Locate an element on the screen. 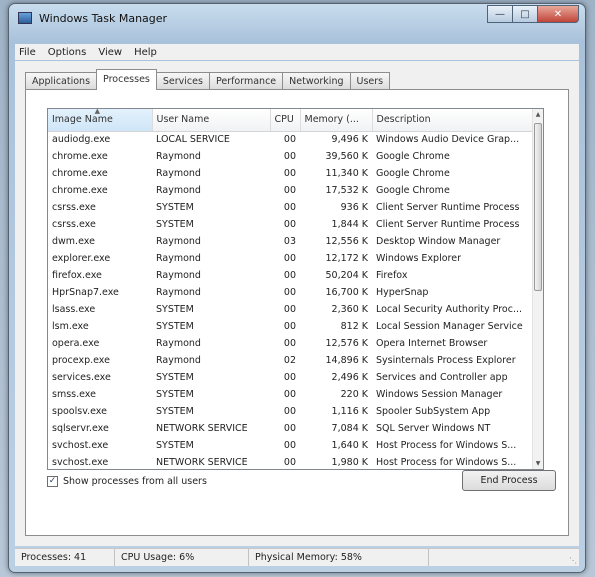 The height and width of the screenshot is (577, 595). scroll-up-icon: ▲ is located at coordinates (538, 114).